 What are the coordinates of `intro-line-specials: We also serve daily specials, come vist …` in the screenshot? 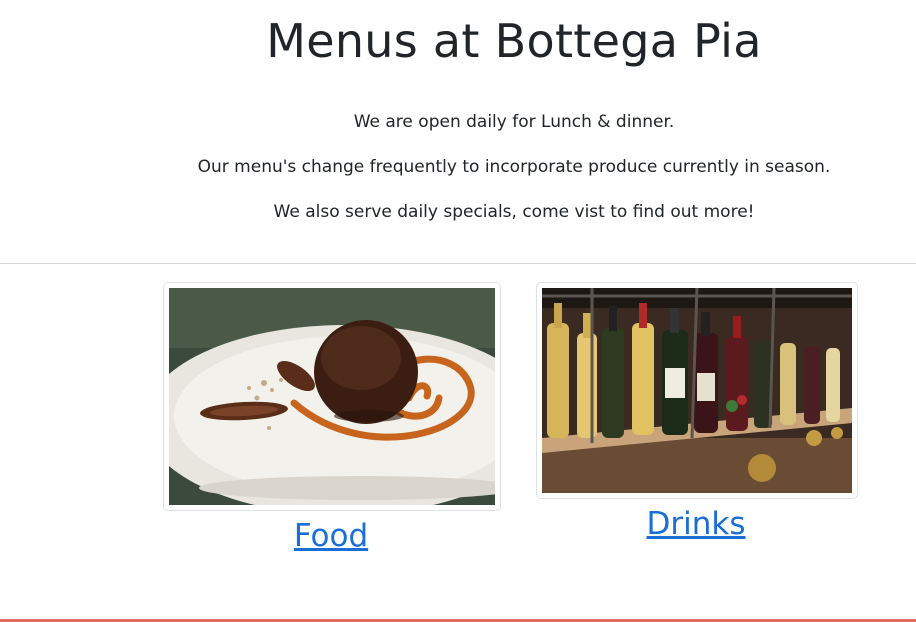 It's located at (514, 212).